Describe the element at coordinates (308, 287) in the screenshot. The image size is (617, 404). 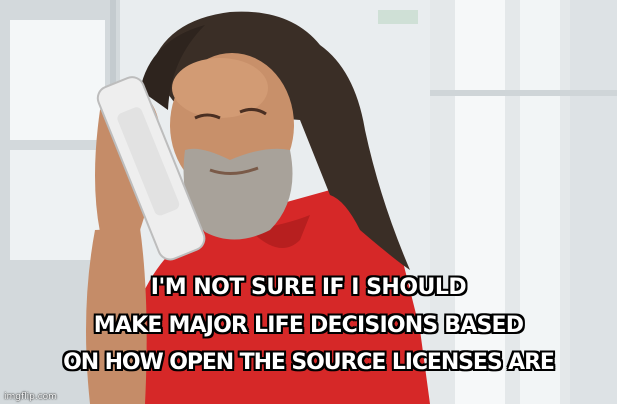
I see `caption-line-1: I'M NOT SURE IF I SHOULD` at that location.